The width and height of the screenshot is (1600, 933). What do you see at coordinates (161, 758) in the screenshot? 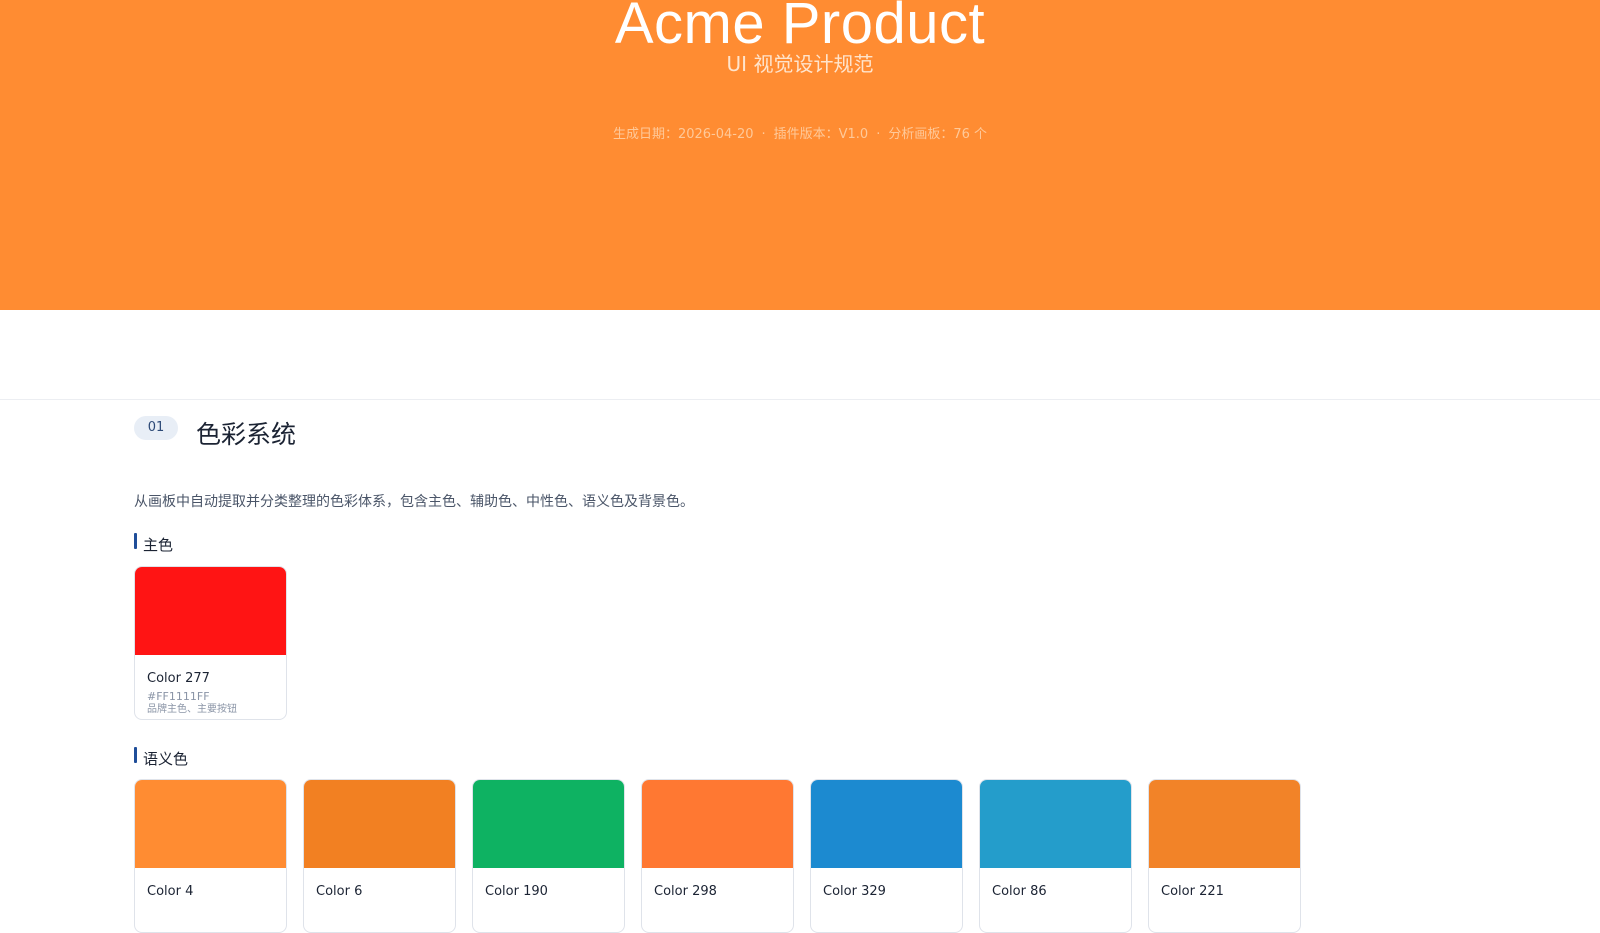
I see `semantic-color-heading: 语义色` at bounding box center [161, 758].